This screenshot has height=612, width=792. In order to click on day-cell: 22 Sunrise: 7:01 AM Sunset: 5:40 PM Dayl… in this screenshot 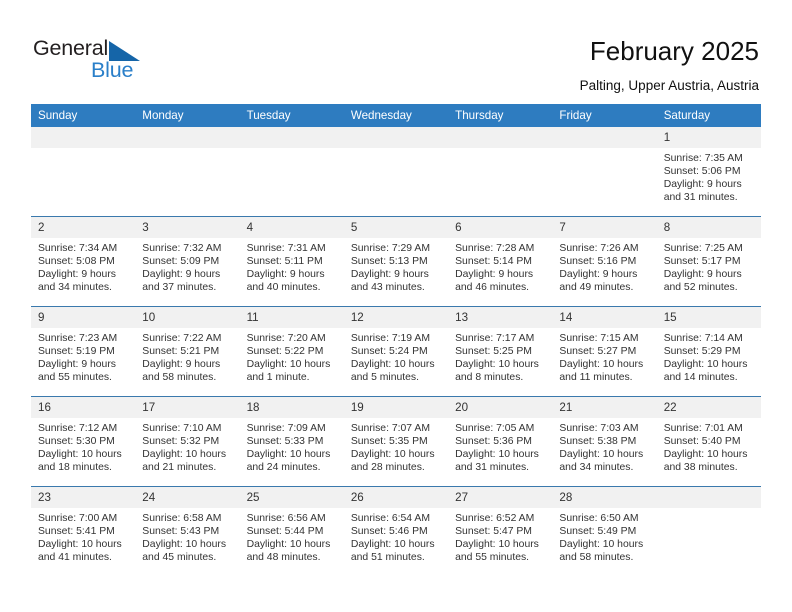, I will do `click(708, 441)`.